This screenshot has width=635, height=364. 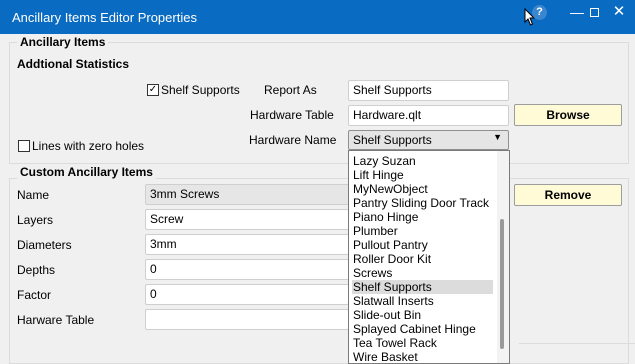 I want to click on dropdown-item: Splayed Cabinet Hinge, so click(x=422, y=329).